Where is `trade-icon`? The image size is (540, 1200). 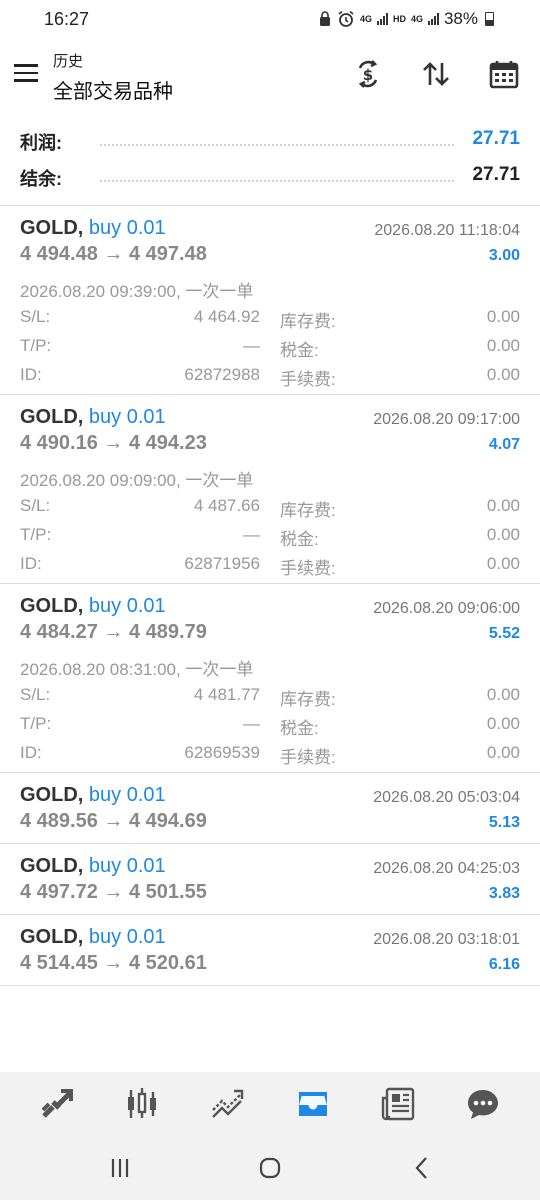 trade-icon is located at coordinates (228, 1103).